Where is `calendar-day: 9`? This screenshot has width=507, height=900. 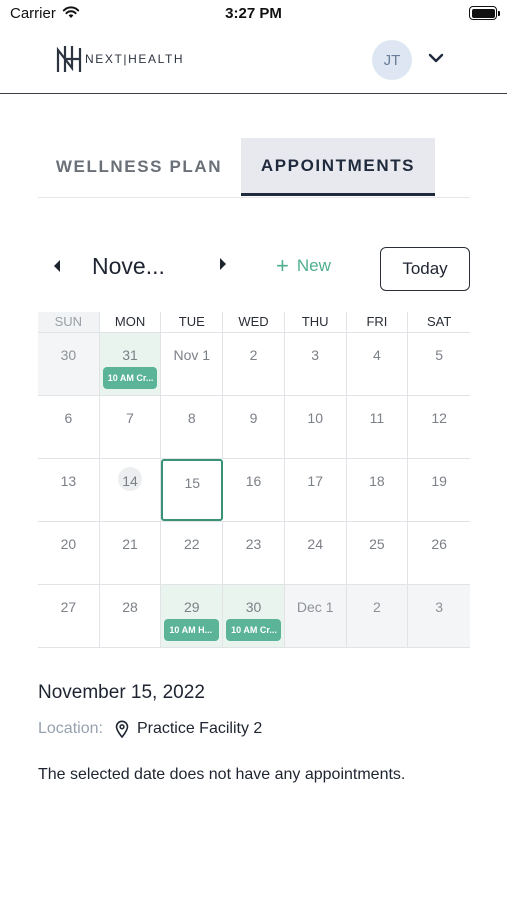
calendar-day: 9 is located at coordinates (254, 427).